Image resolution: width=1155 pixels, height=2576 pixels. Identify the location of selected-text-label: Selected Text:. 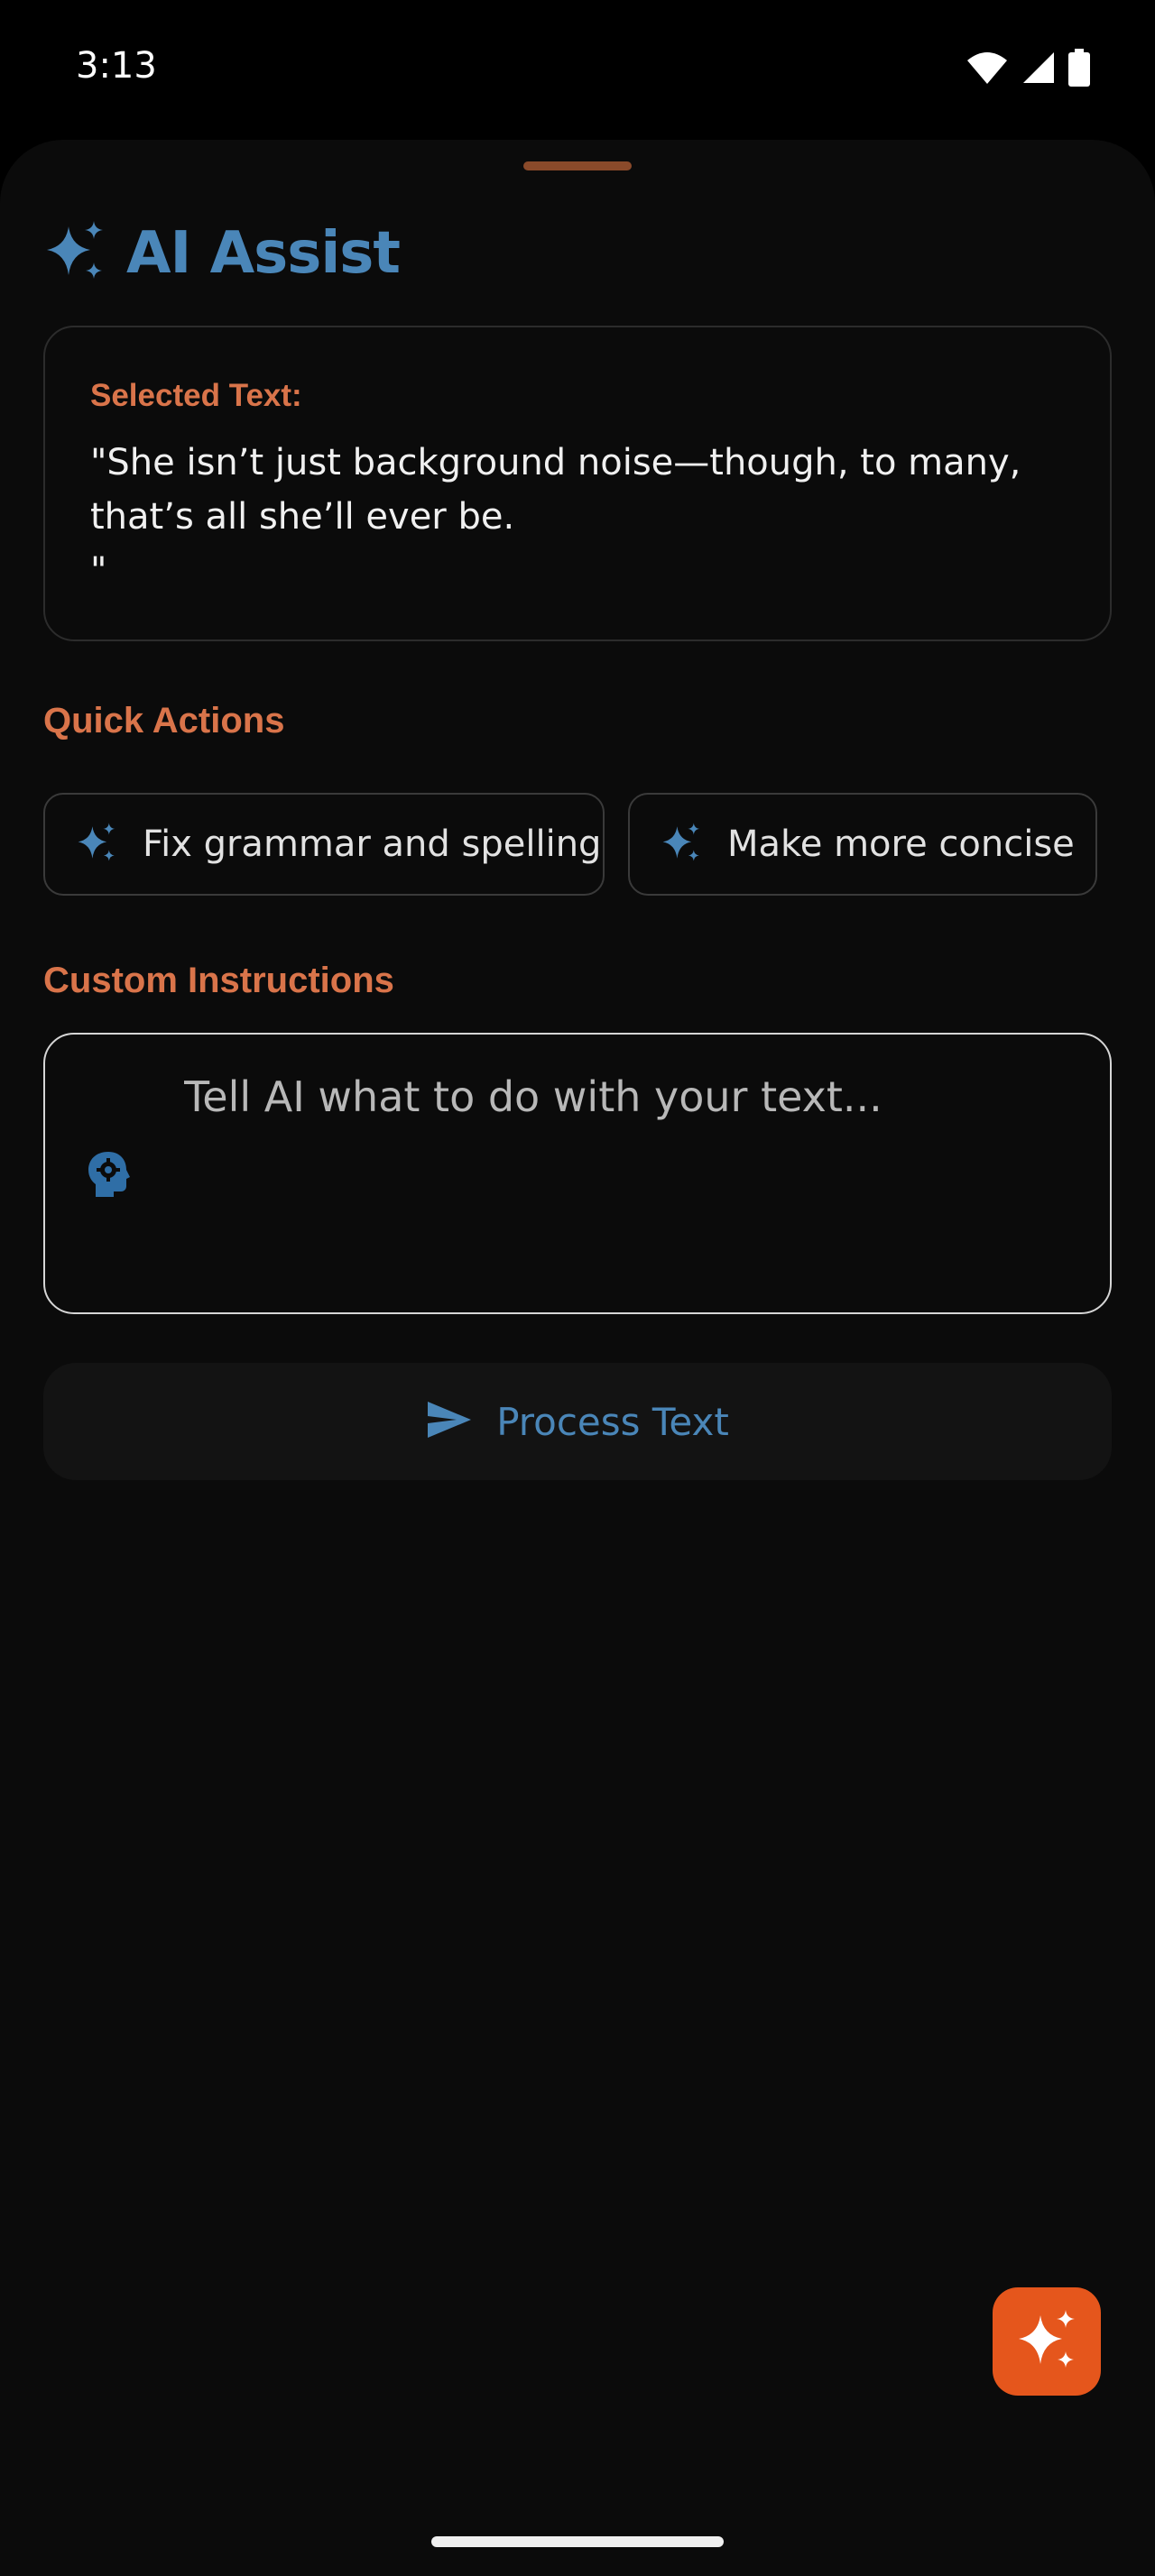
(196, 395).